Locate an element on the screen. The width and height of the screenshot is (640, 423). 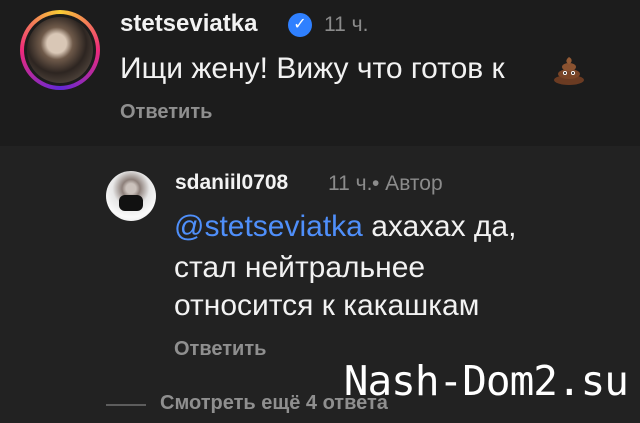
avatar-photo is located at coordinates (60, 50).